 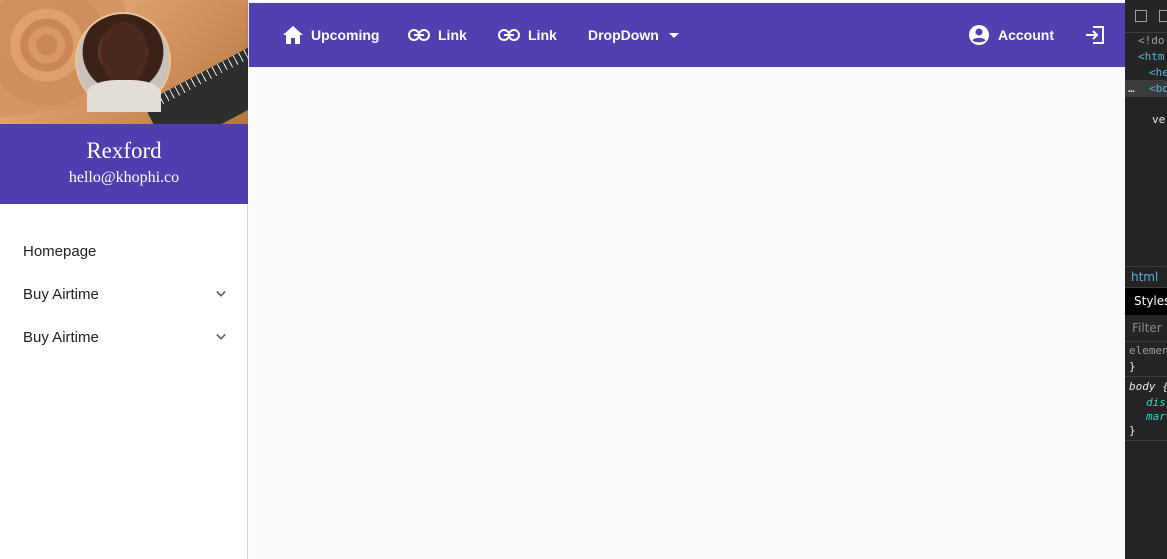 I want to click on nav-dropdown-button: DropDown, so click(x=633, y=35).